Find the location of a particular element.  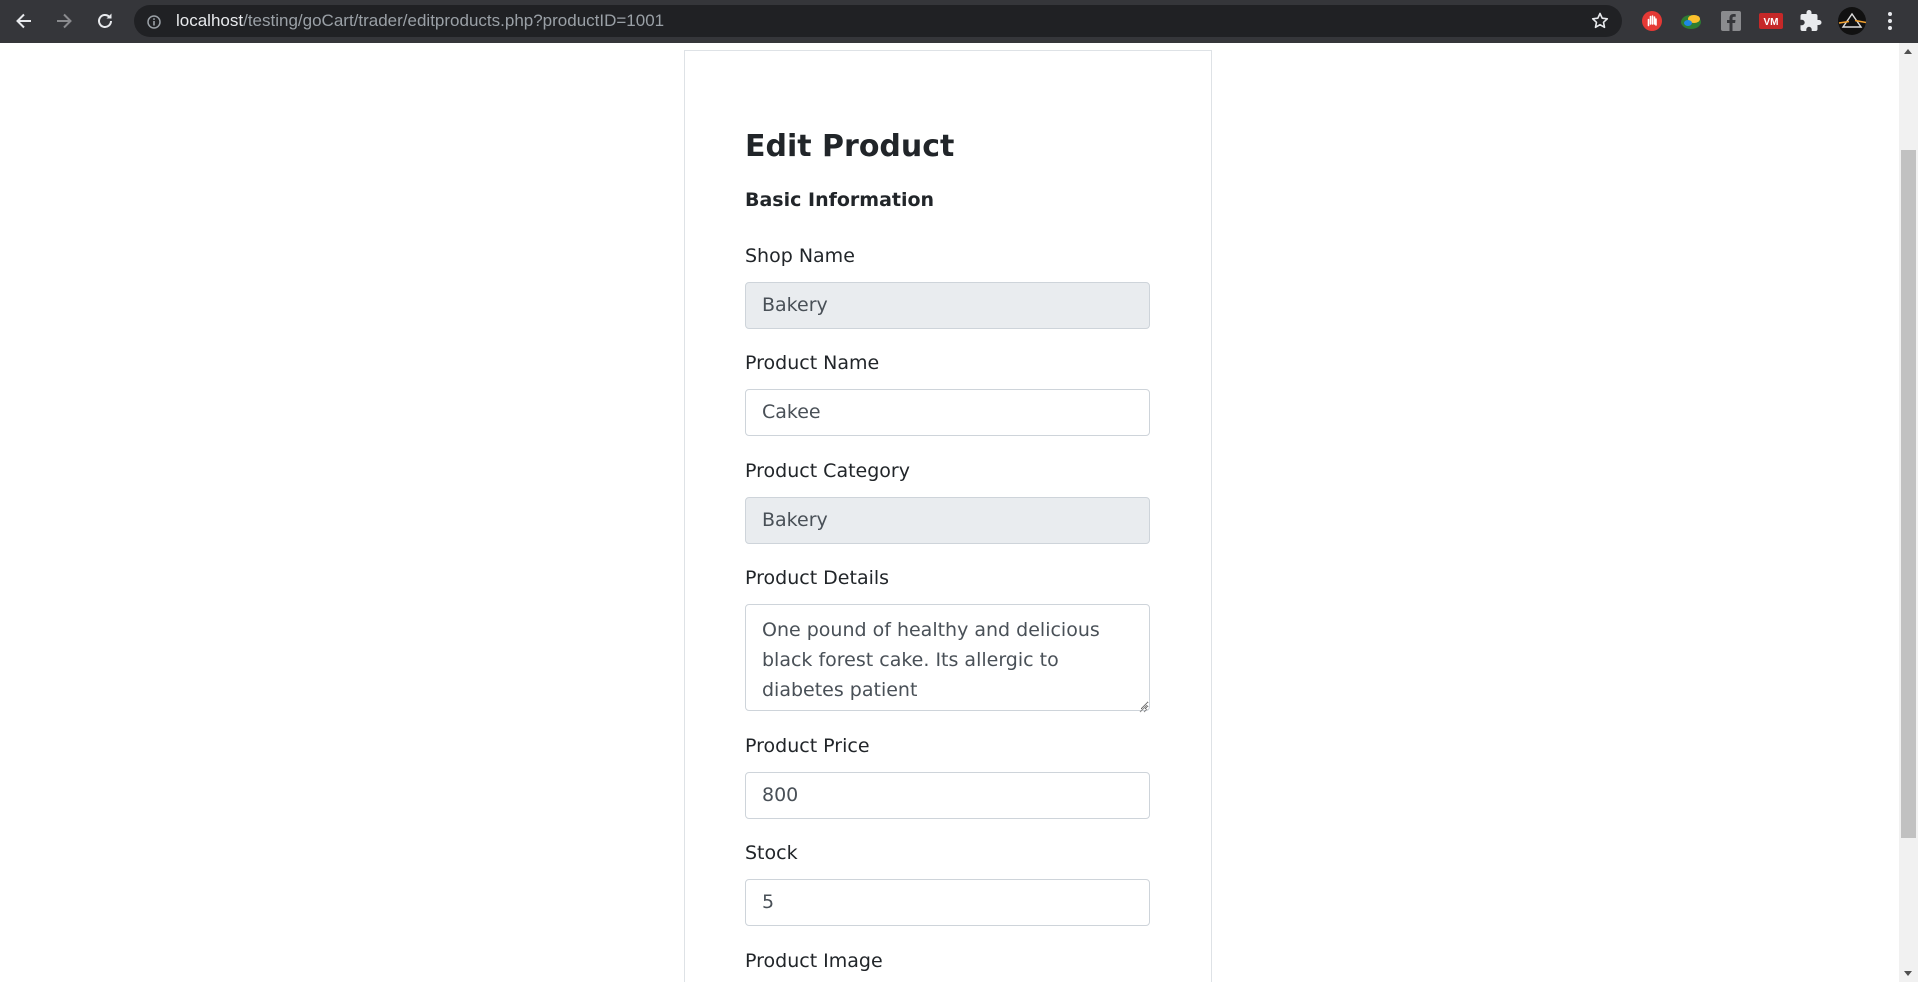

product-category-label: Product Category is located at coordinates (827, 471).